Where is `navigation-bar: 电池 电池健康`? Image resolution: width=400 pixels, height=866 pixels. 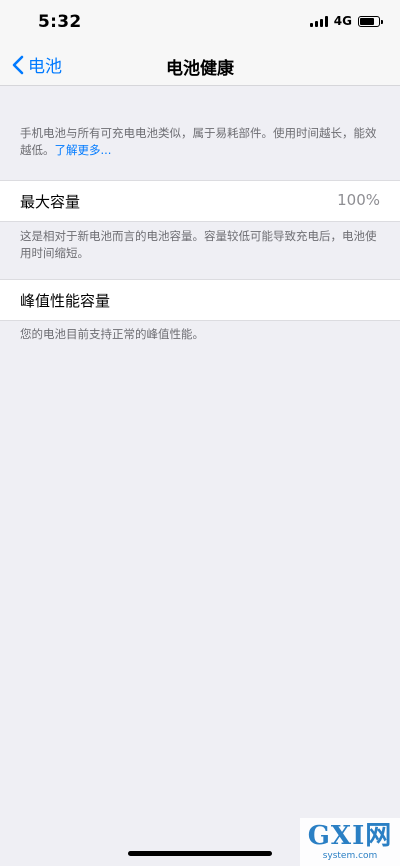 navigation-bar: 电池 电池健康 is located at coordinates (200, 65).